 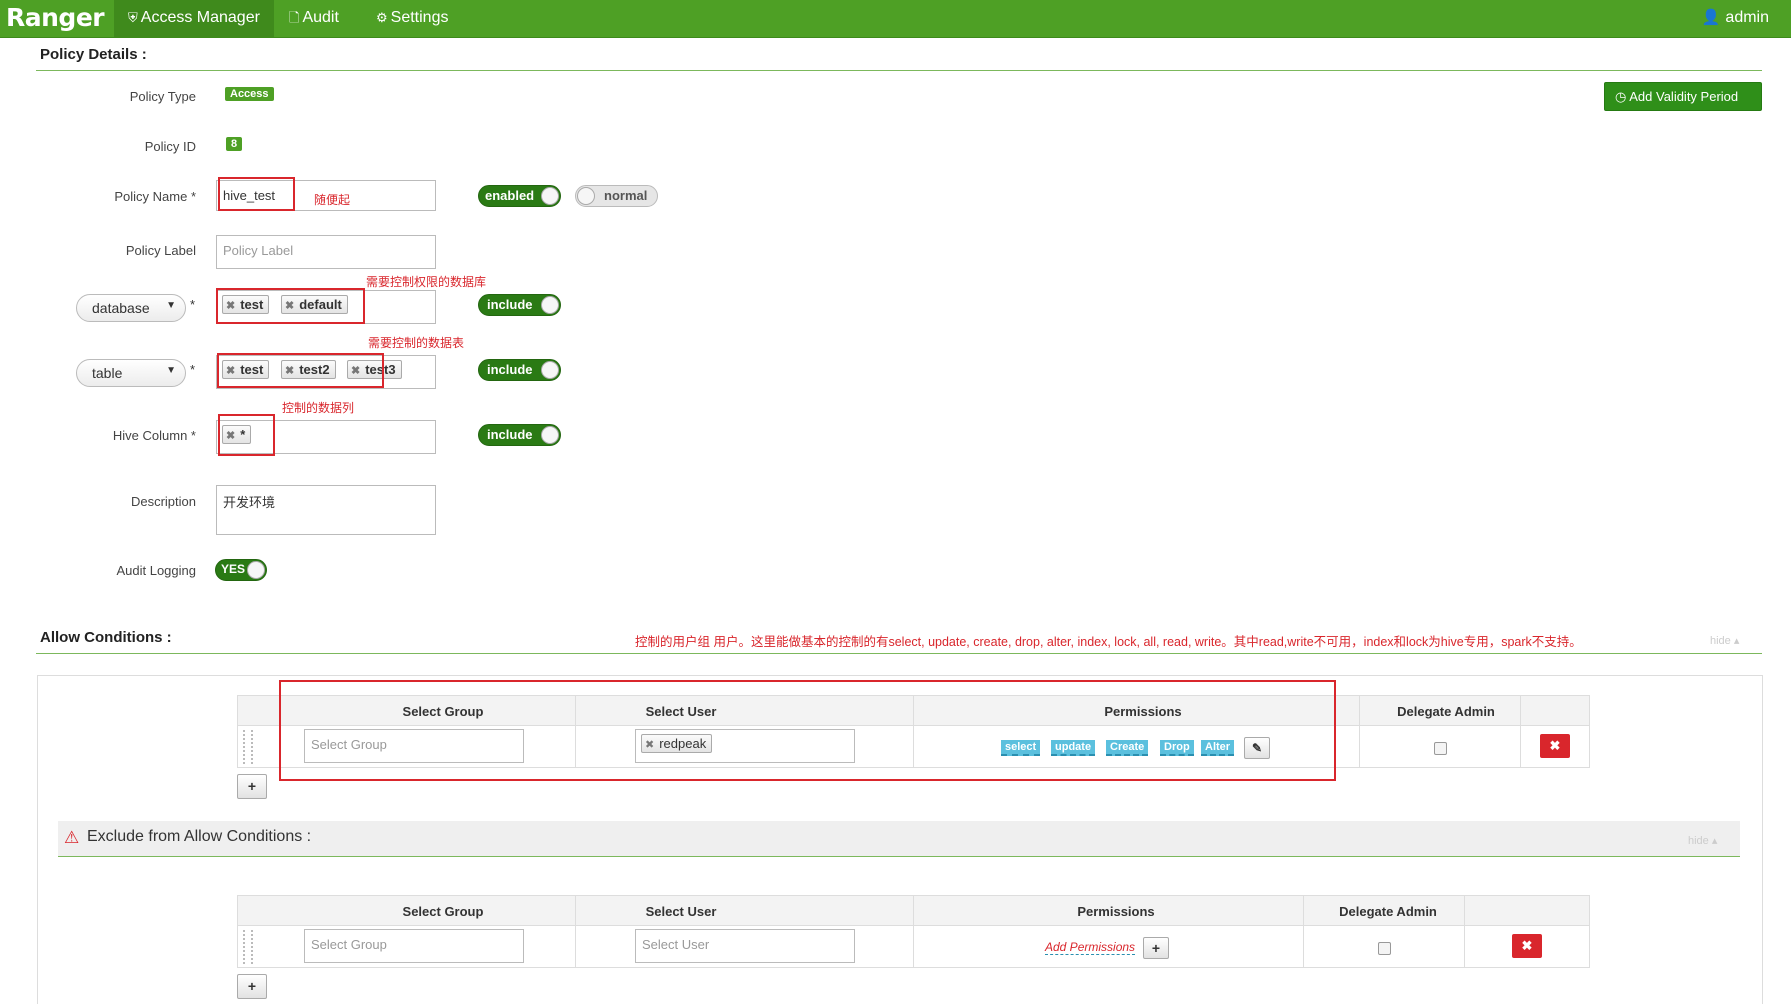 I want to click on policy-id-label: Policy ID, so click(x=170, y=146).